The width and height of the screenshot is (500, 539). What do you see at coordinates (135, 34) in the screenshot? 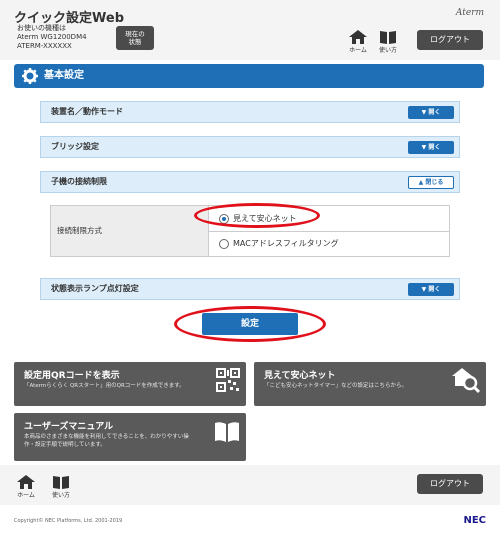
I see `status-button-line: 現在の` at bounding box center [135, 34].